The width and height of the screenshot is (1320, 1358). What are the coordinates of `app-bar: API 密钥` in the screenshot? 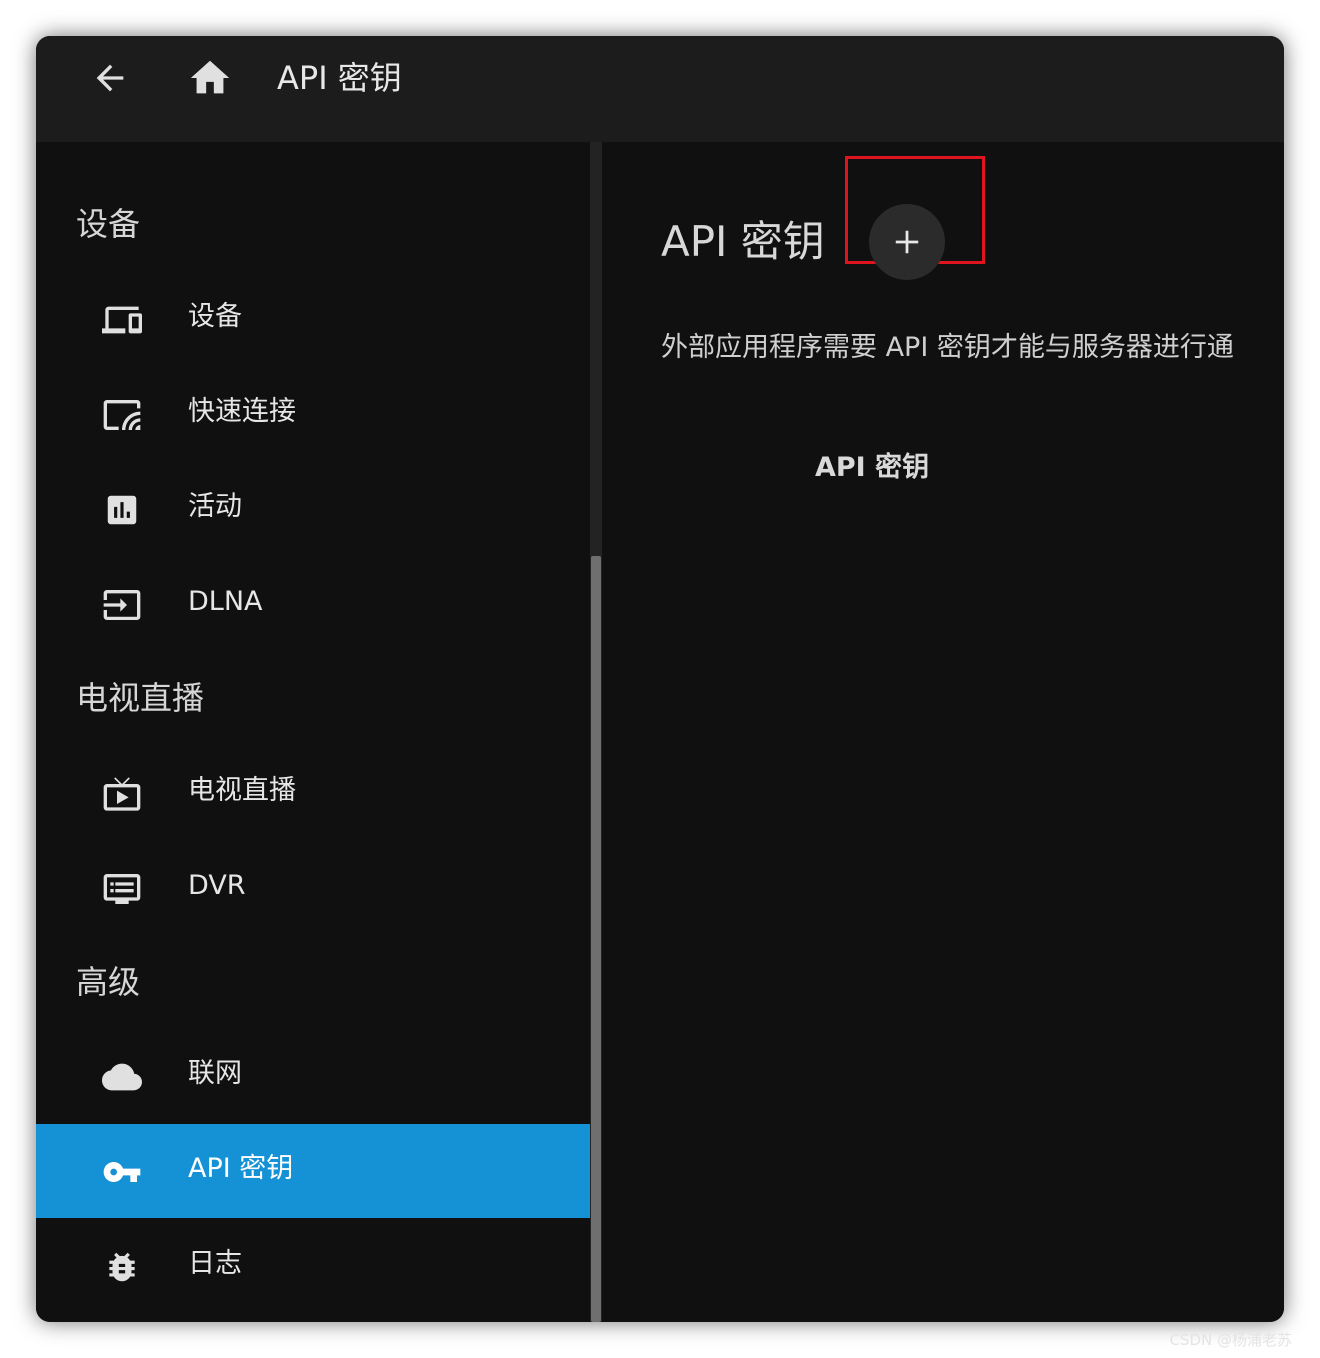 It's located at (660, 89).